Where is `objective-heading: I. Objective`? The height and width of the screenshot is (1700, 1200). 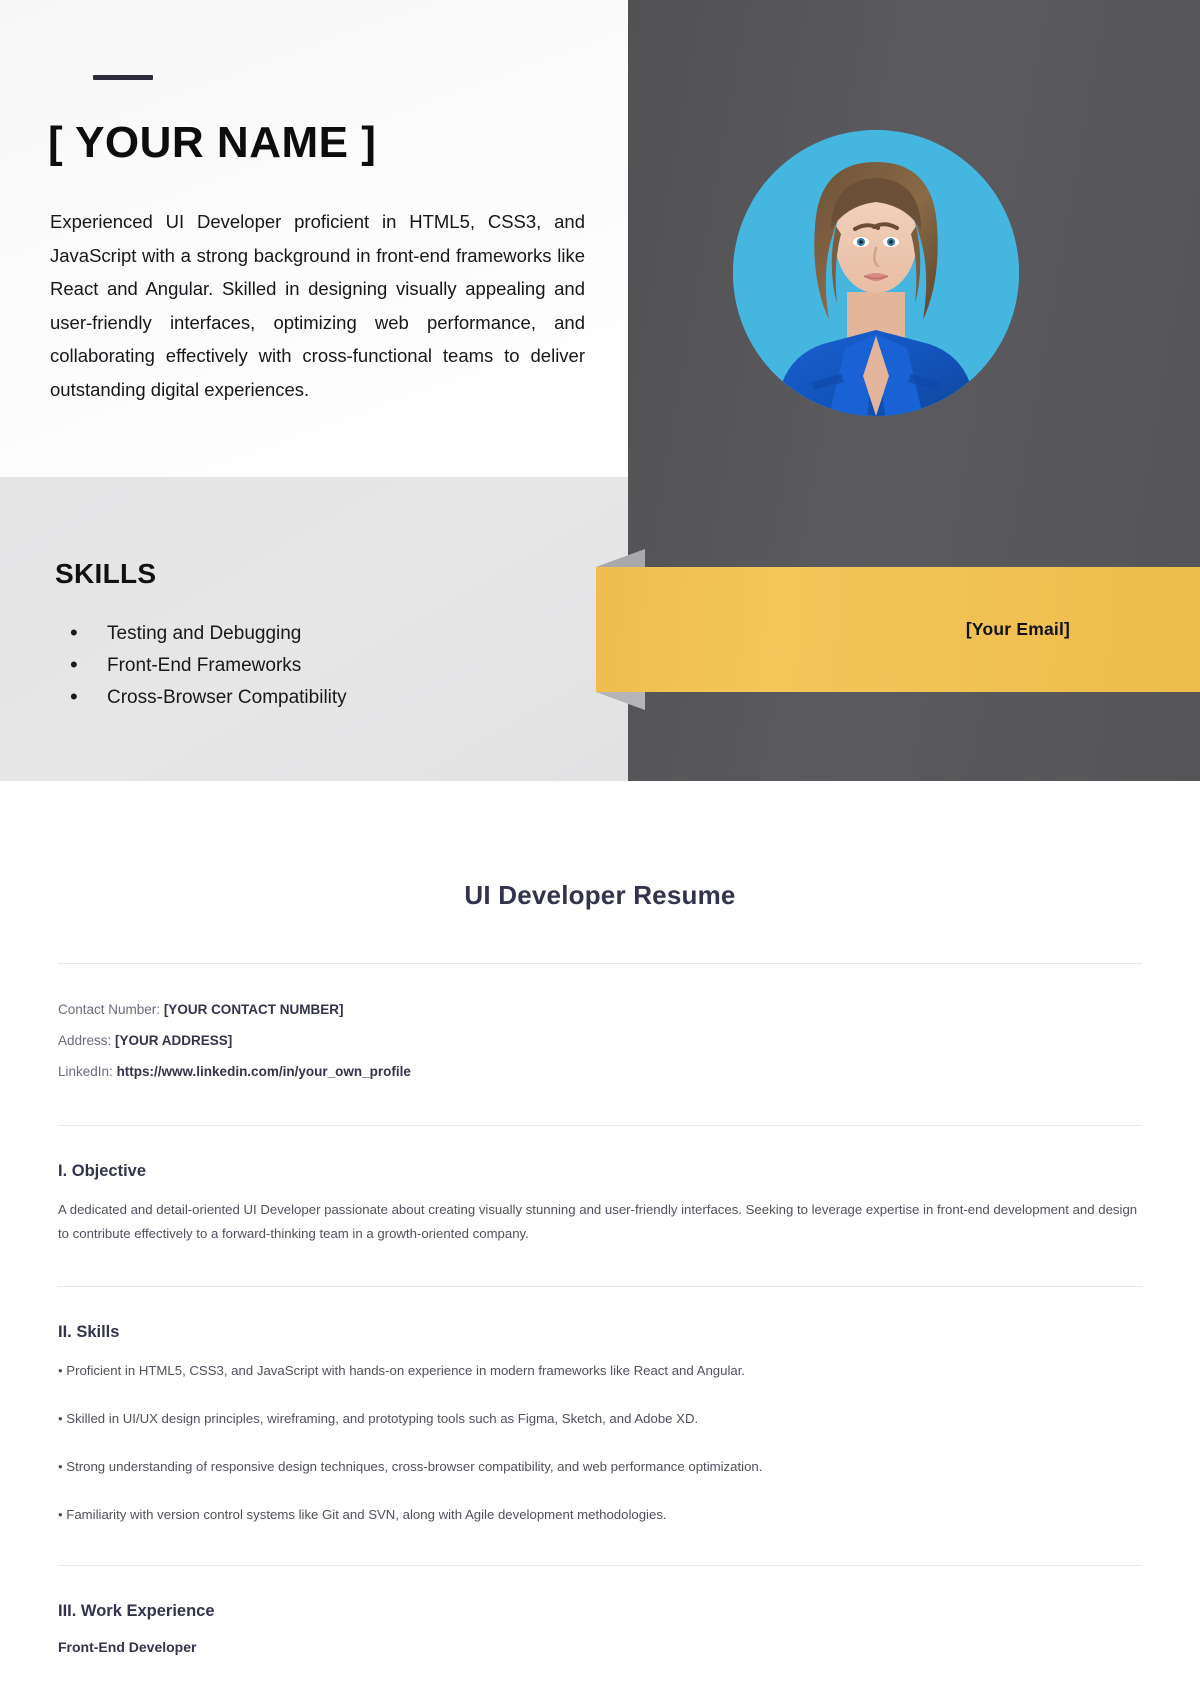
objective-heading: I. Objective is located at coordinates (102, 1171).